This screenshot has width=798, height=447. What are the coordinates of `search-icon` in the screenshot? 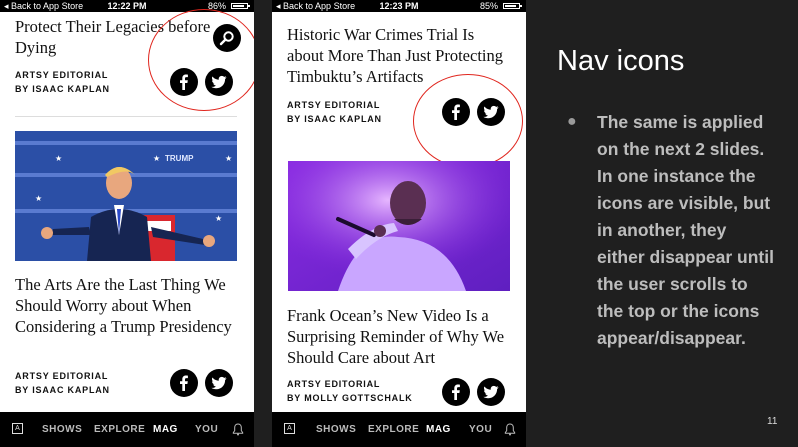 It's located at (226, 38).